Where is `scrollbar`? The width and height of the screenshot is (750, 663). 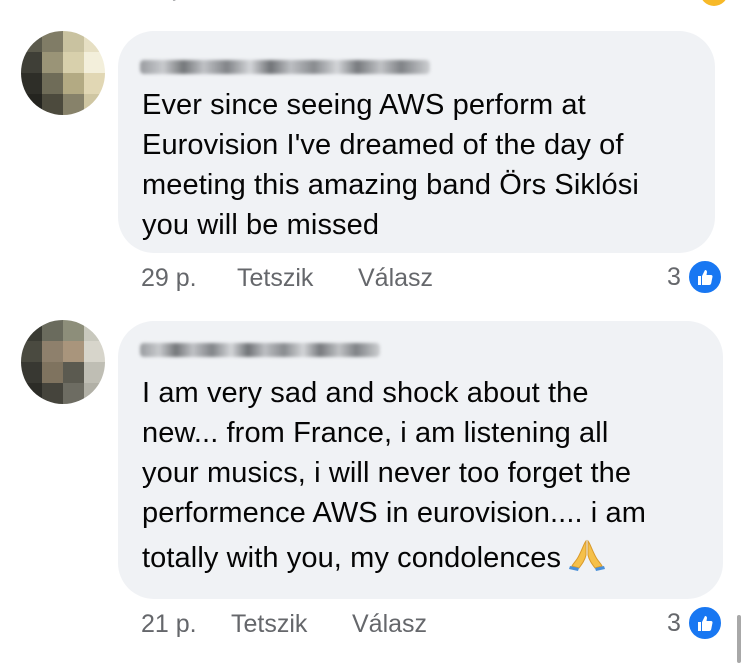
scrollbar is located at coordinates (739, 639).